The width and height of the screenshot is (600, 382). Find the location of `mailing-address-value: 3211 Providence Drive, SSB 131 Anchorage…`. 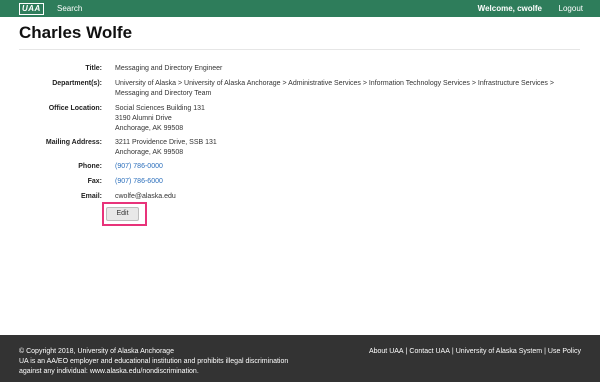

mailing-address-value: 3211 Providence Drive, SSB 131 Anchorage… is located at coordinates (345, 148).